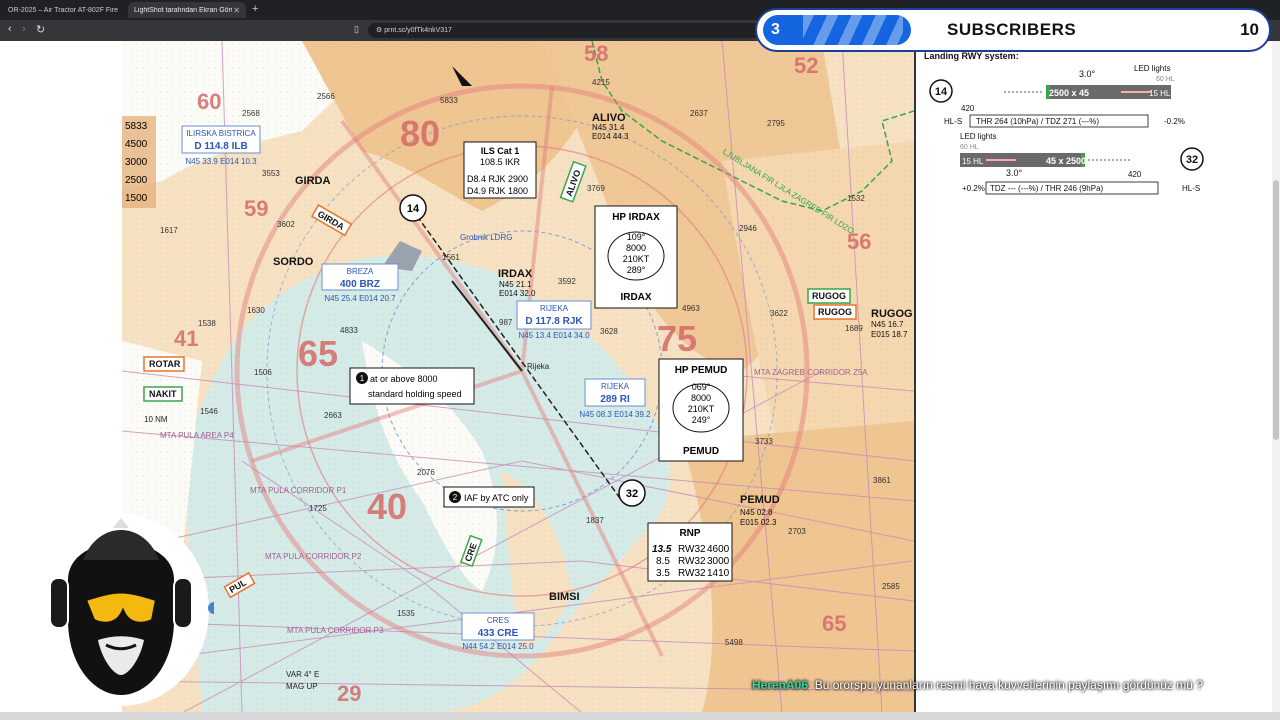  I want to click on navaid-freq: 433 CRE, so click(498, 633).